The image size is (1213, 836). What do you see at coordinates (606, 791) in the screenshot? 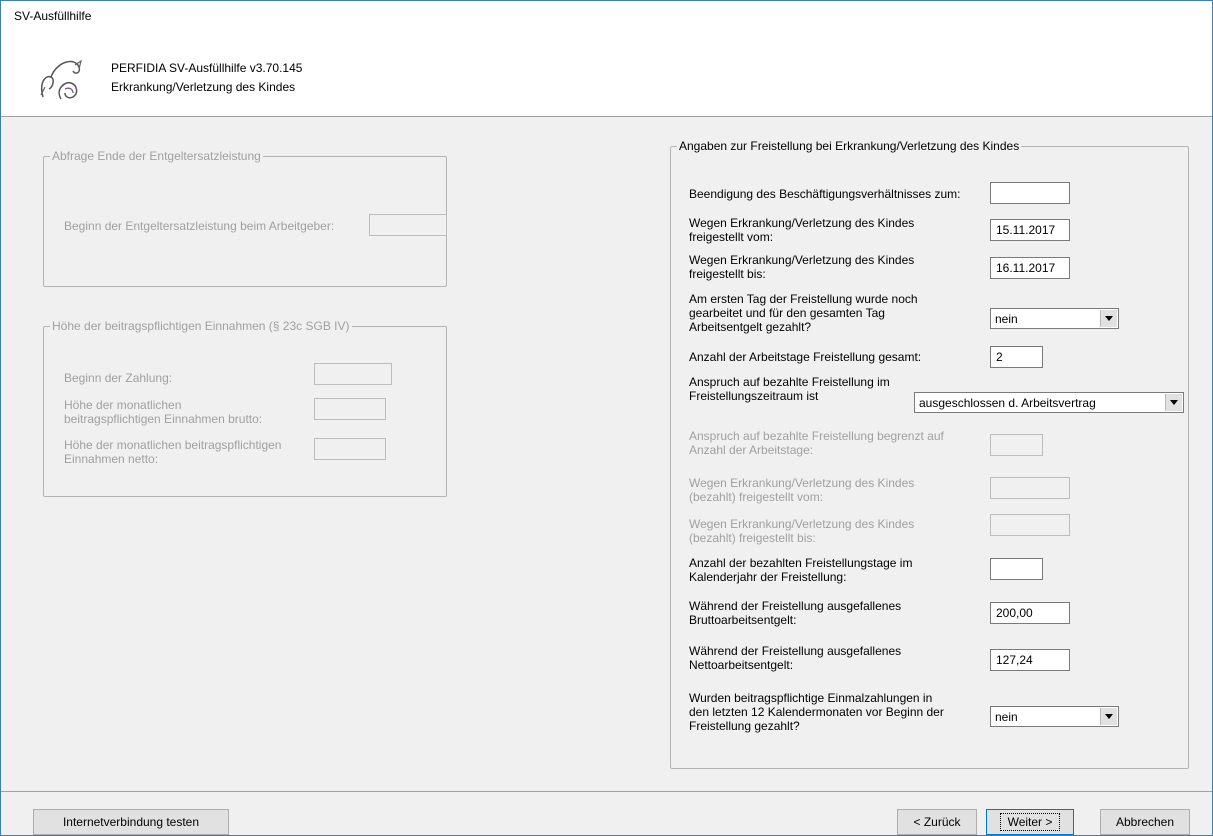
I see `footer-divider` at bounding box center [606, 791].